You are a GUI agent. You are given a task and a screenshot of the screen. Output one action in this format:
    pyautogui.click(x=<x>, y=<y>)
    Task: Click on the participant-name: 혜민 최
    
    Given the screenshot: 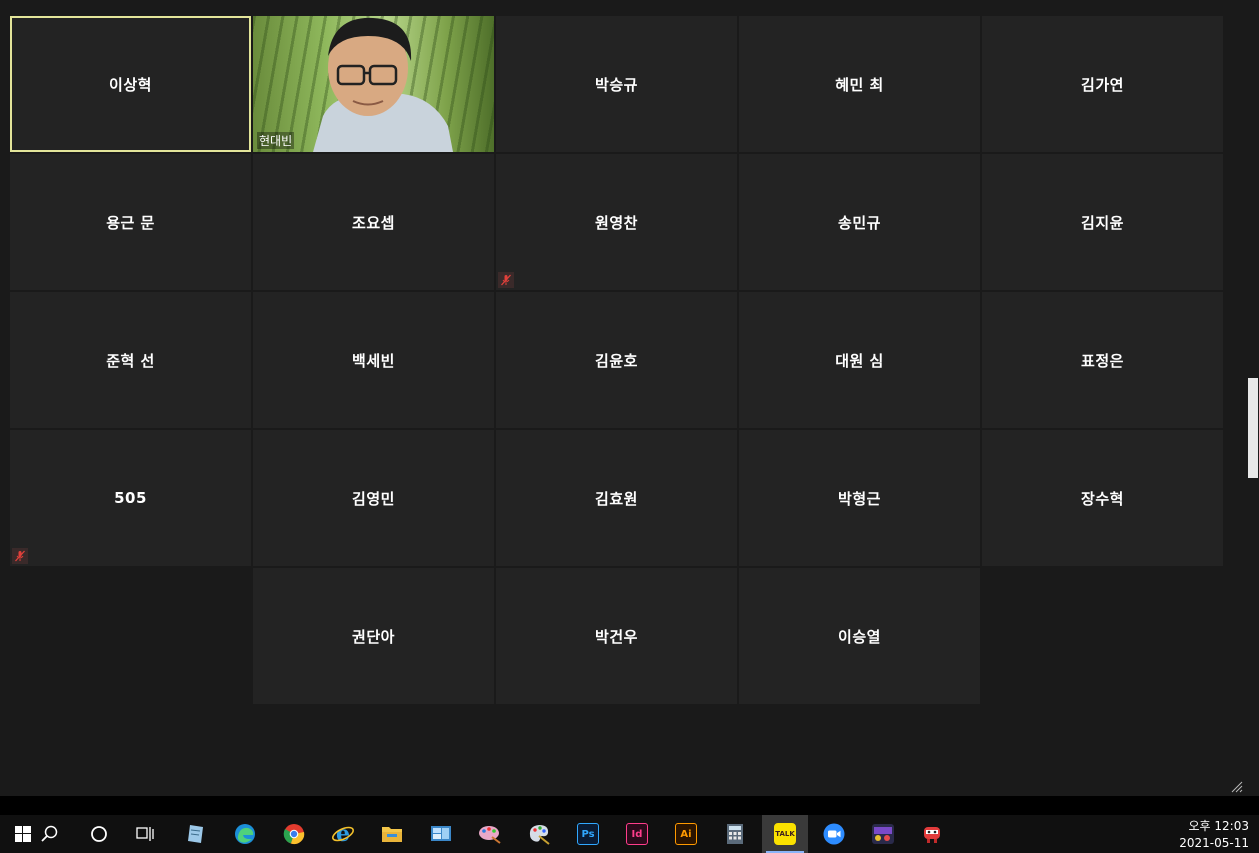 What is the action you would take?
    pyautogui.click(x=859, y=84)
    